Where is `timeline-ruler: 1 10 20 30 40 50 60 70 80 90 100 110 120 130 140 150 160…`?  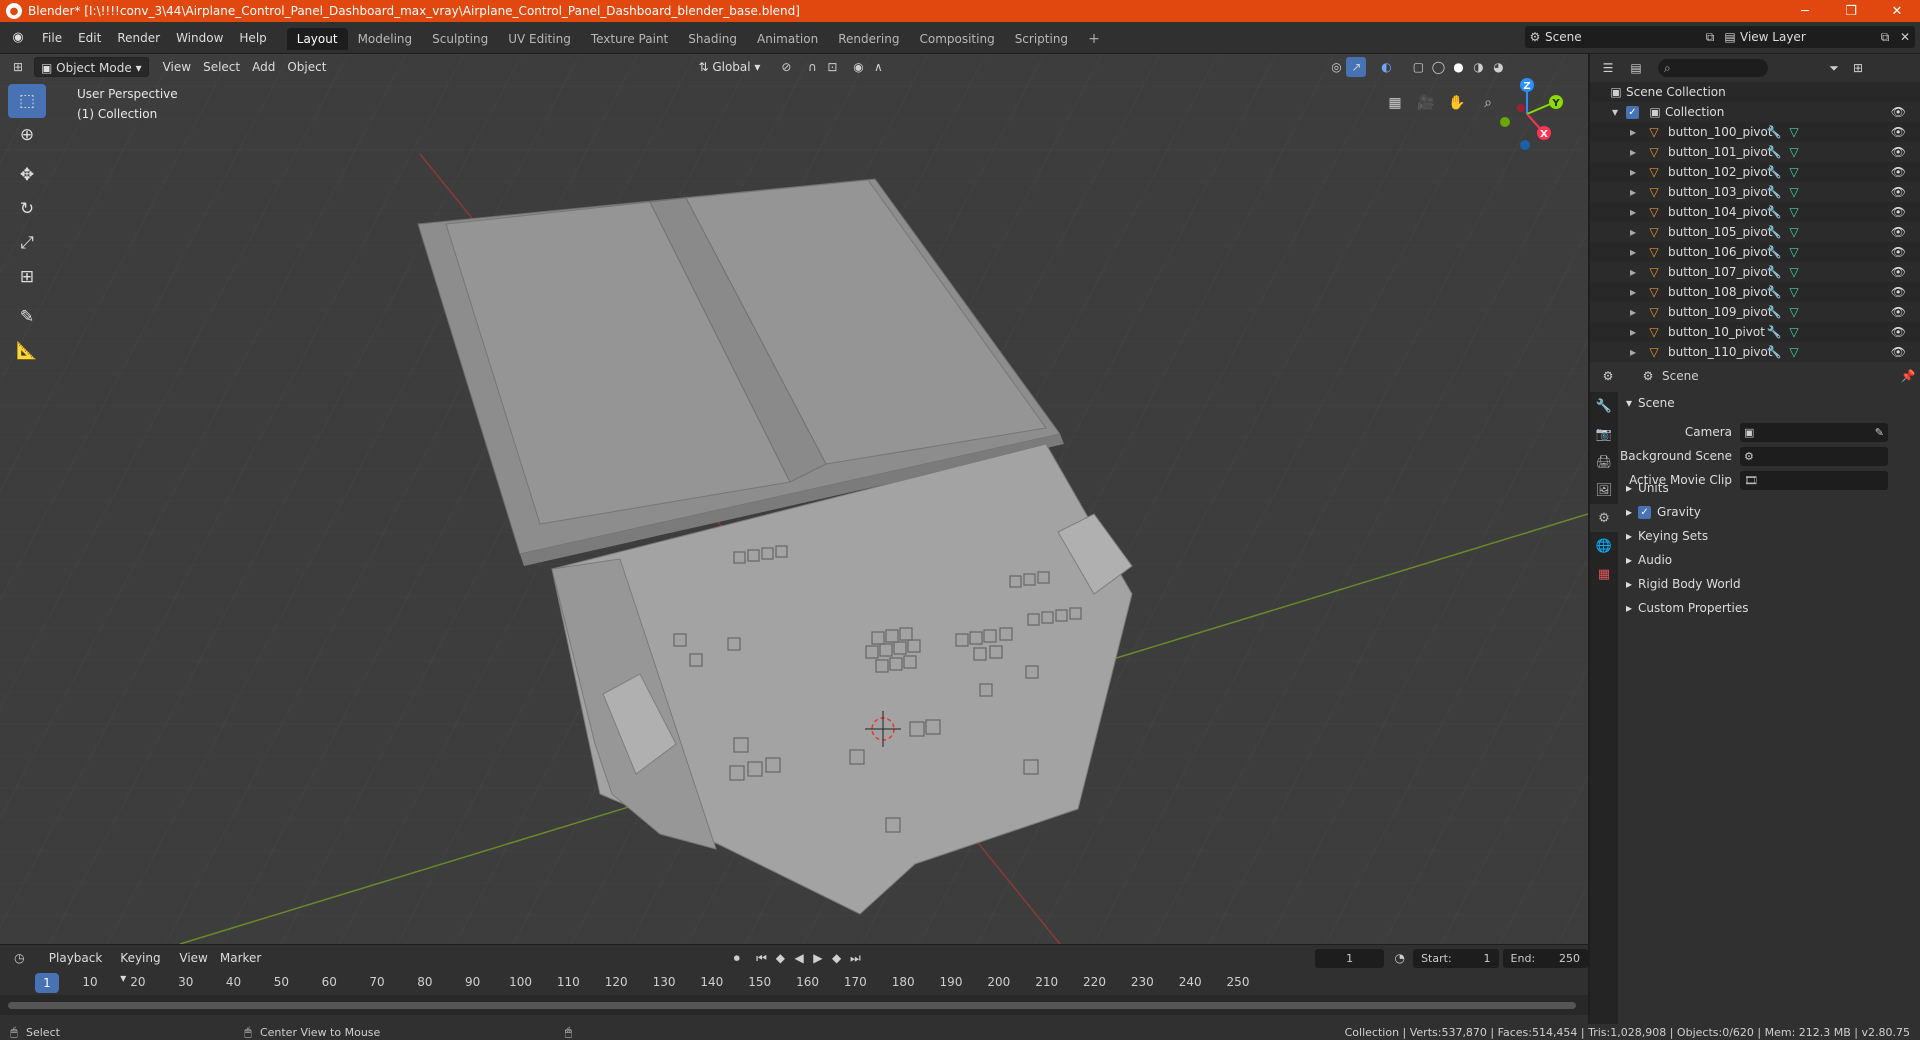
timeline-ruler: 1 10 20 30 40 50 60 70 80 90 100 110 120 130 140 150 160… is located at coordinates (793, 984).